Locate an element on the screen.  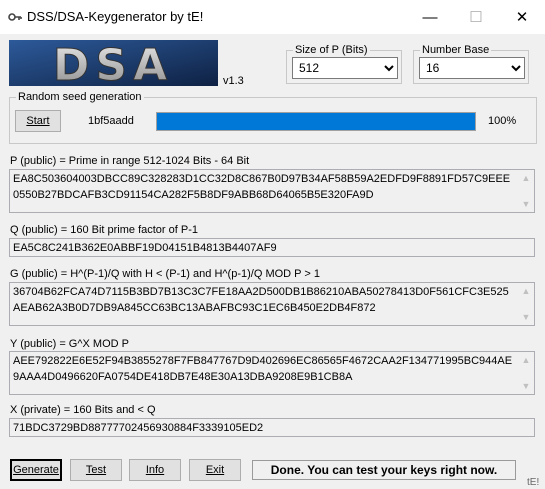
y-scroll-up-icon: ▲ is located at coordinates (526, 360).